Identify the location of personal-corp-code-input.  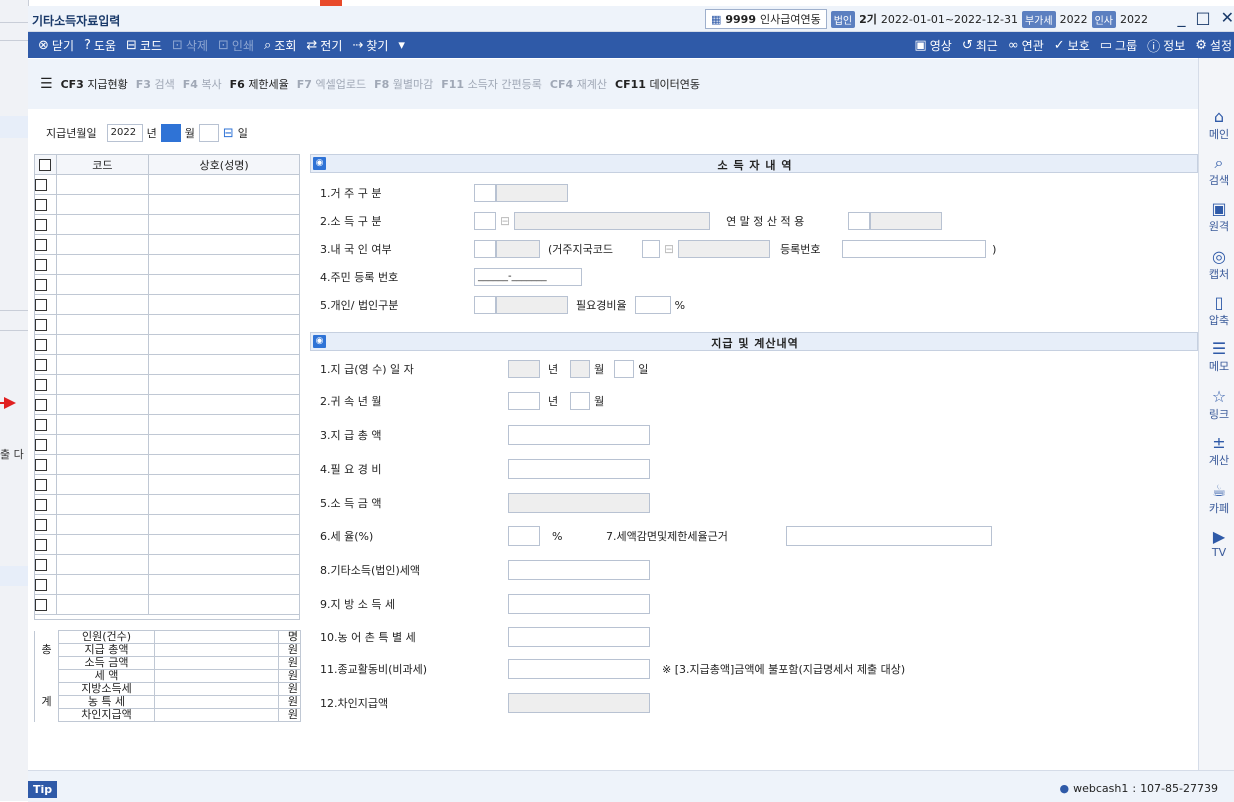
(485, 305).